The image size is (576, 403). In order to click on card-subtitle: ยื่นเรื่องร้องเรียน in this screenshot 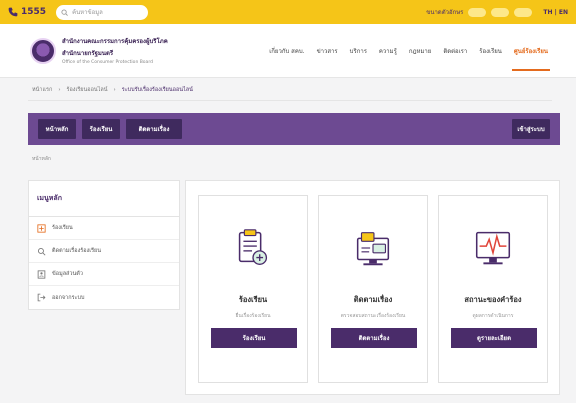, I will do `click(253, 316)`.